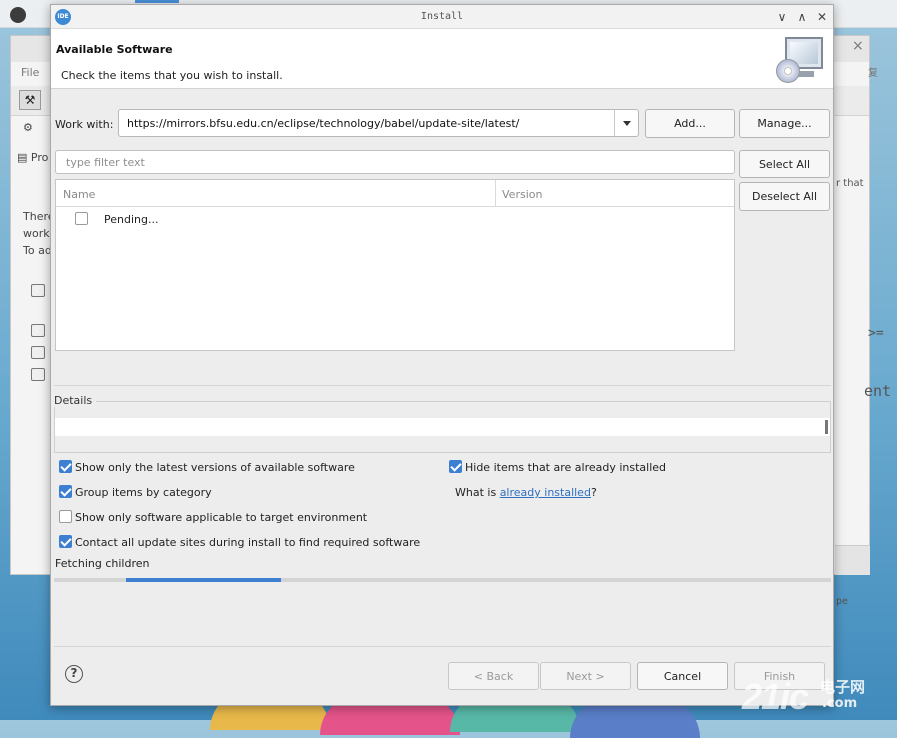 The image size is (897, 738). I want to click on hammer-icon: ⚒, so click(30, 100).